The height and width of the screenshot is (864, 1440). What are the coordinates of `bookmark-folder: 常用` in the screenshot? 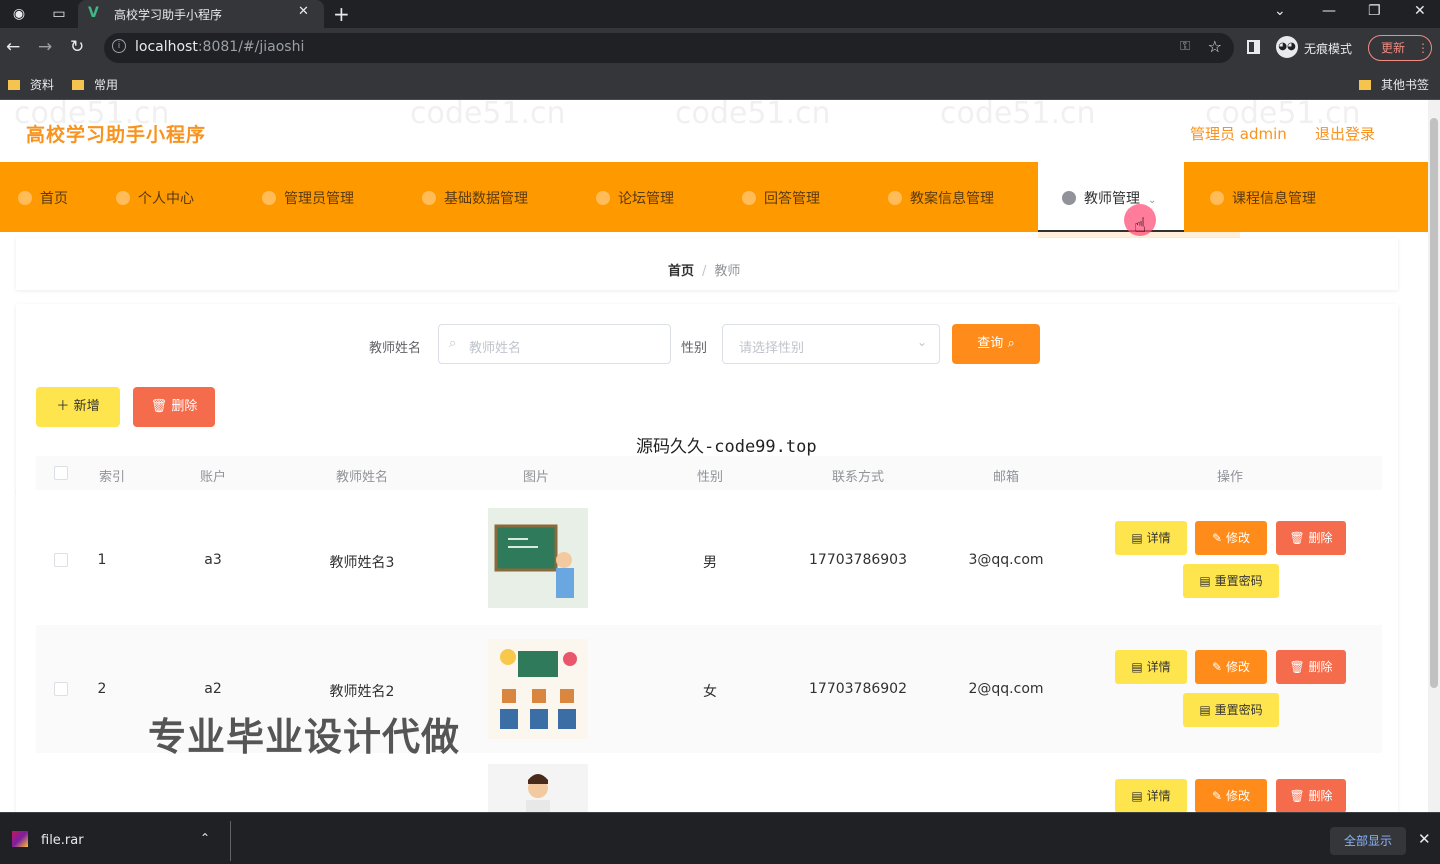 It's located at (95, 84).